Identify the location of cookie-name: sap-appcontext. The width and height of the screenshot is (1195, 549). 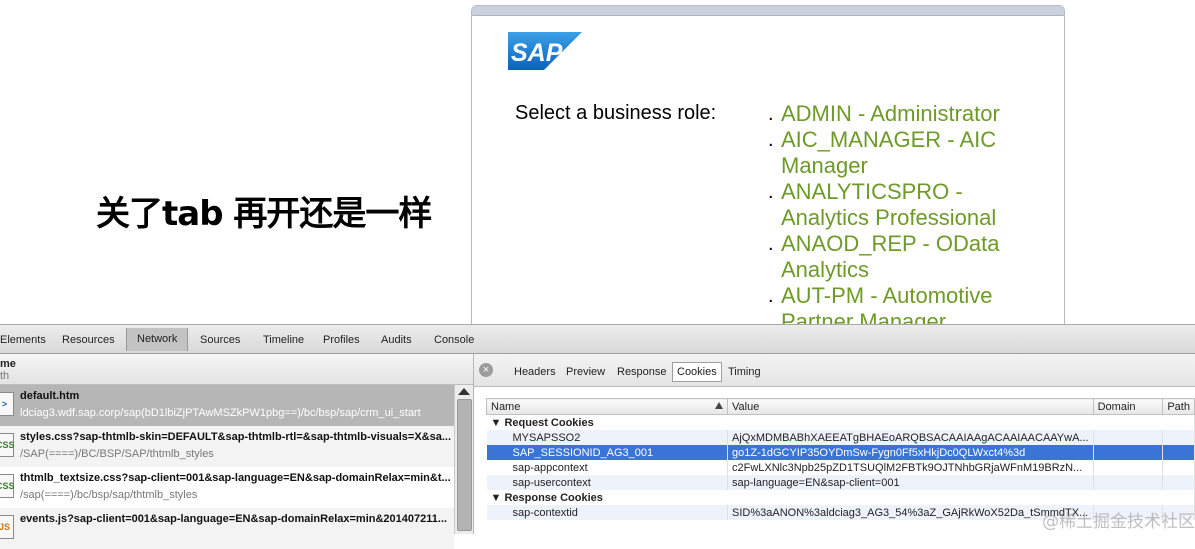
(607, 467).